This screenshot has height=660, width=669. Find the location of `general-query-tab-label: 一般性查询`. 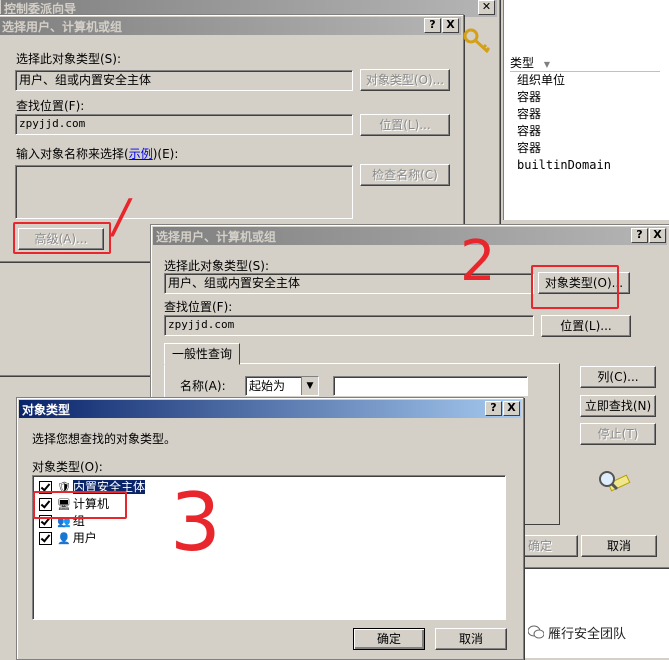

general-query-tab-label: 一般性查询 is located at coordinates (201, 354).